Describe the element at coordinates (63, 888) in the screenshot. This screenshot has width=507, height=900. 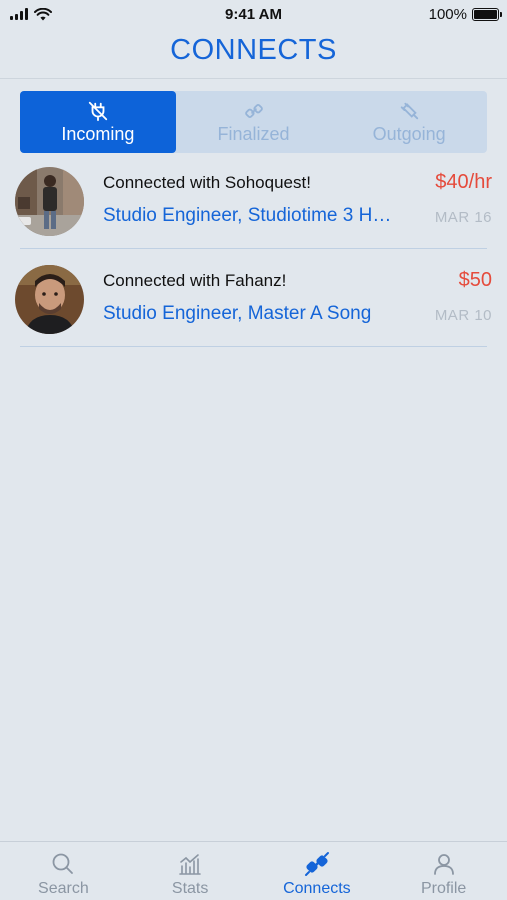
I see `tab-search-label: Search` at that location.